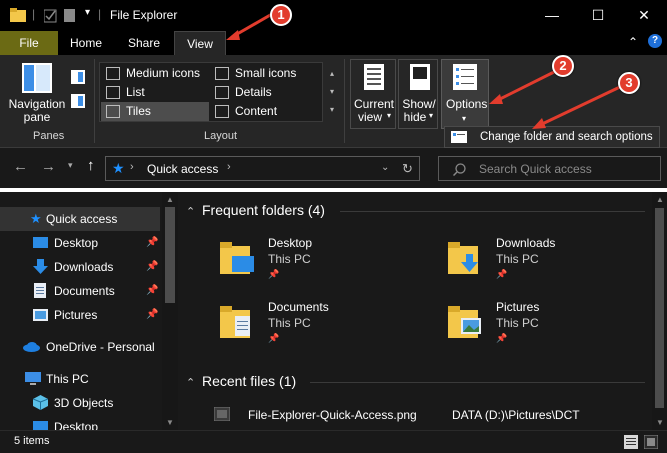  What do you see at coordinates (200, 43) in the screenshot?
I see `tab-view: View` at bounding box center [200, 43].